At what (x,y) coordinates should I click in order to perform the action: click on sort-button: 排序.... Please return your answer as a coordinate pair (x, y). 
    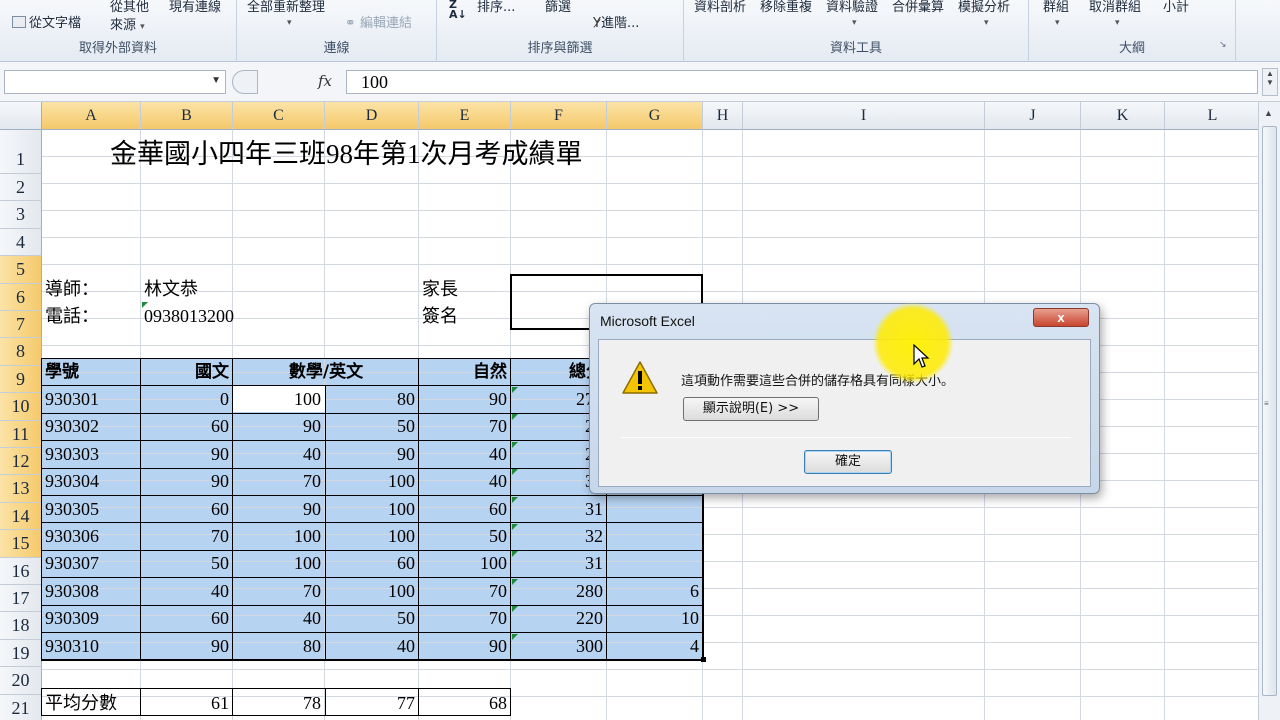
    Looking at the image, I should click on (496, 7).